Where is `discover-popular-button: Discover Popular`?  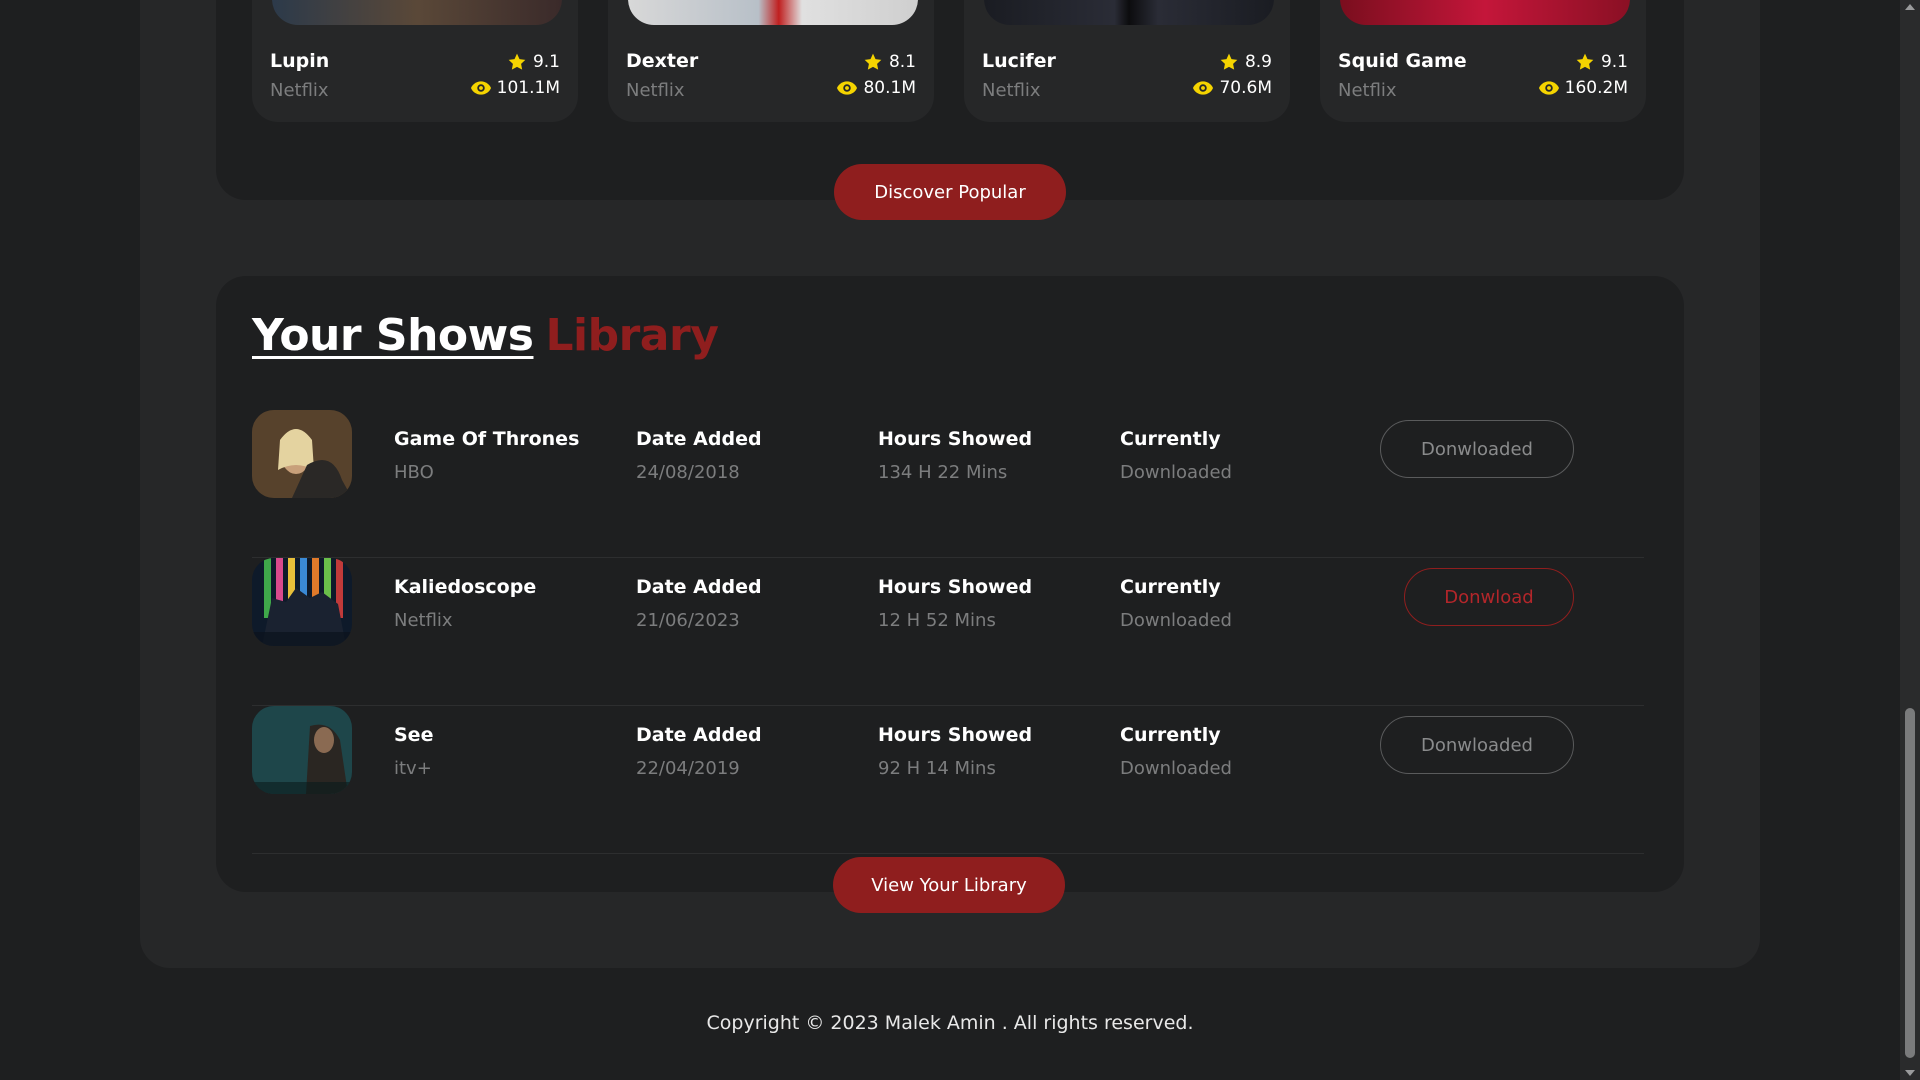
discover-popular-button: Discover Popular is located at coordinates (950, 192).